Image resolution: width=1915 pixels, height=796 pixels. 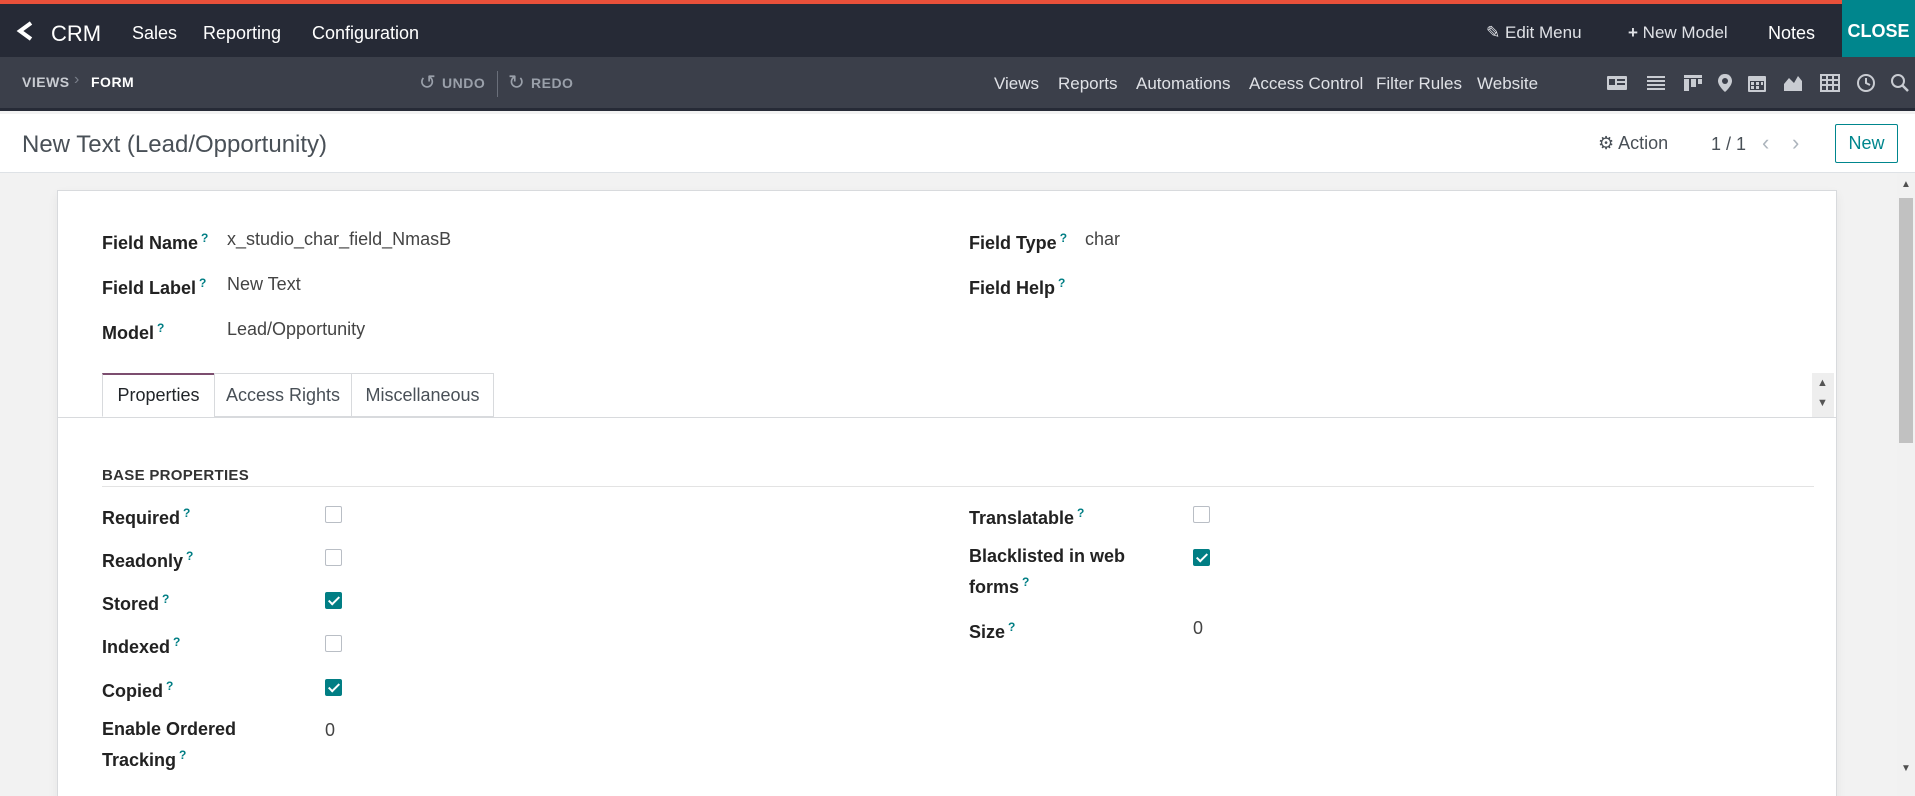 I want to click on scroll-up-icon: ▲, so click(x=1822, y=383).